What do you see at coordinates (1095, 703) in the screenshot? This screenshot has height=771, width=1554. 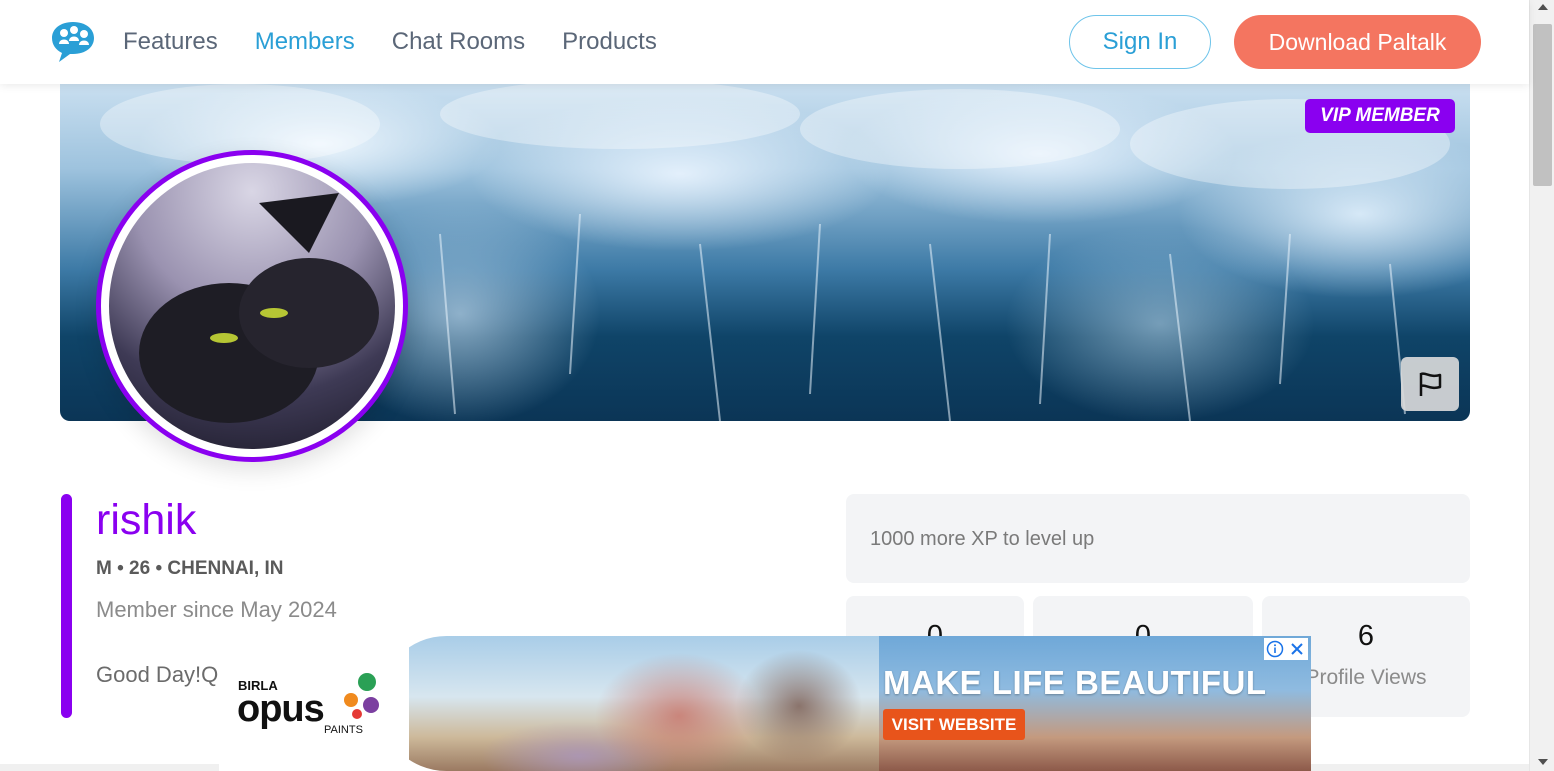 I see `ad-background` at bounding box center [1095, 703].